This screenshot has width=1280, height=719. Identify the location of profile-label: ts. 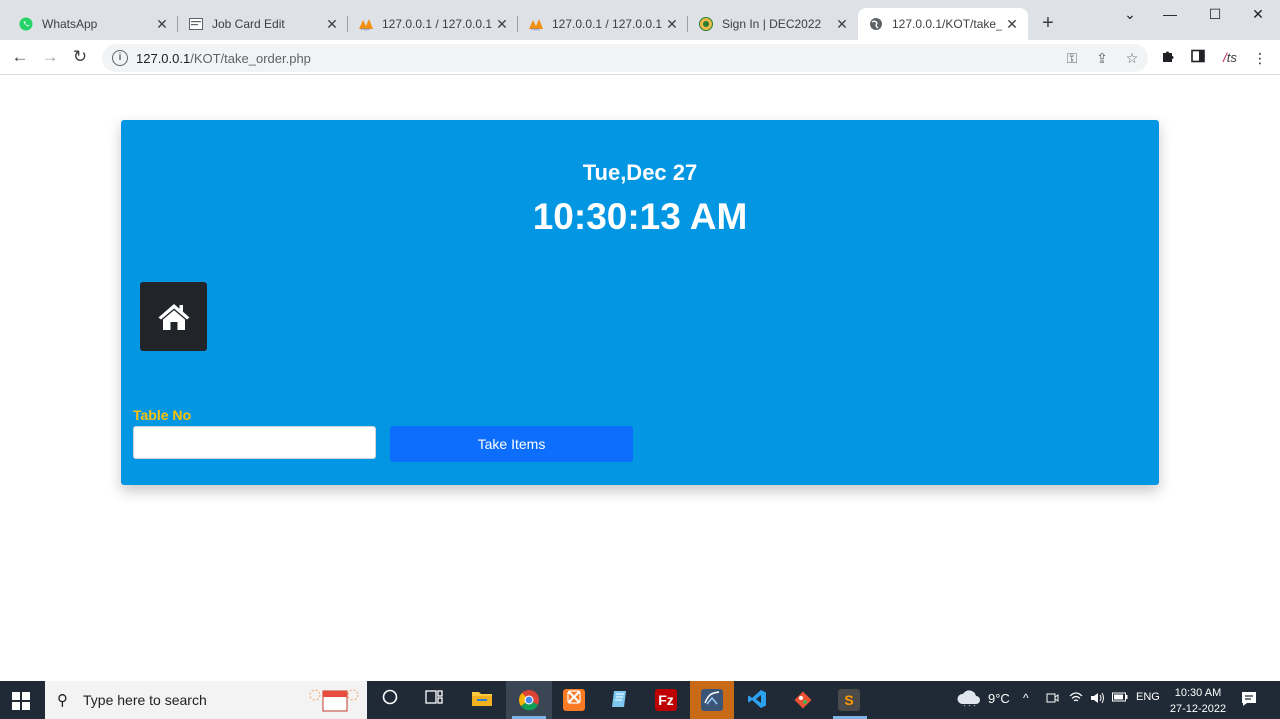
(1231, 57).